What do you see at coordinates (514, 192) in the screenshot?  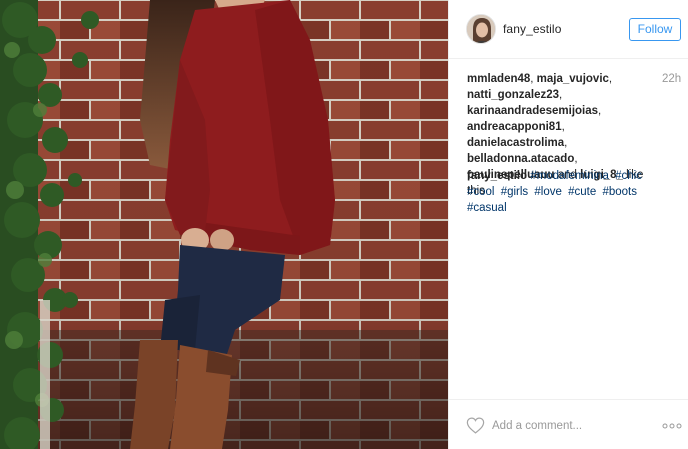 I see `hashtag-link: #girls` at bounding box center [514, 192].